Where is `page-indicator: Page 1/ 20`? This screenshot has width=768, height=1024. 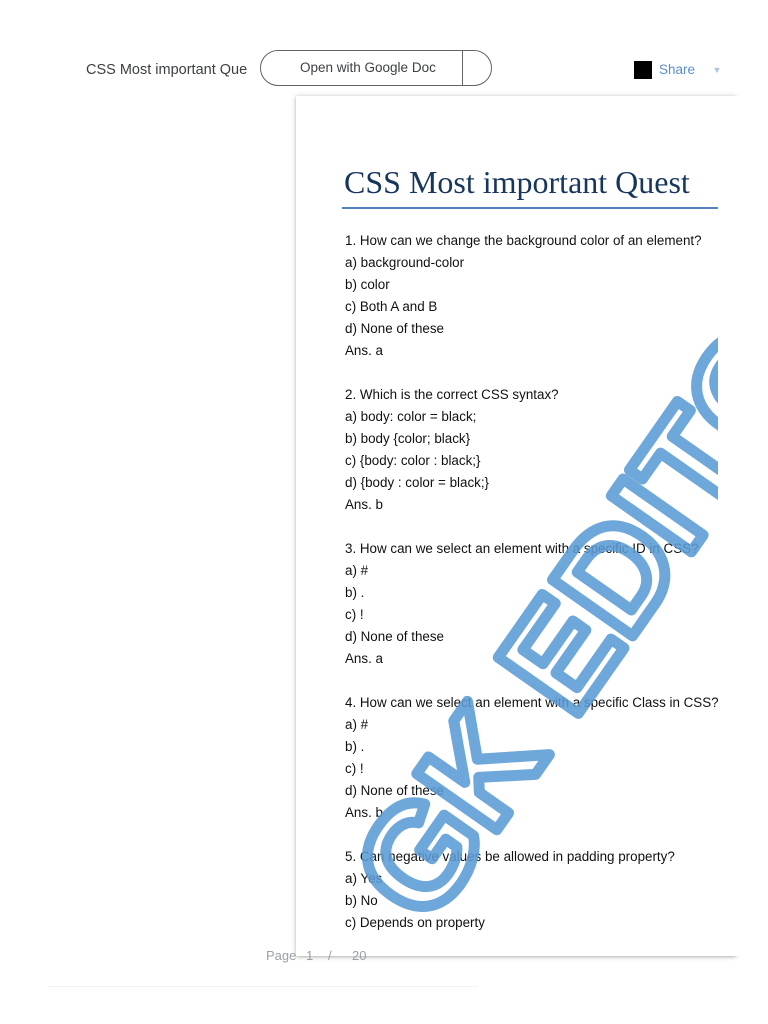 page-indicator: Page 1/ 20 is located at coordinates (320, 956).